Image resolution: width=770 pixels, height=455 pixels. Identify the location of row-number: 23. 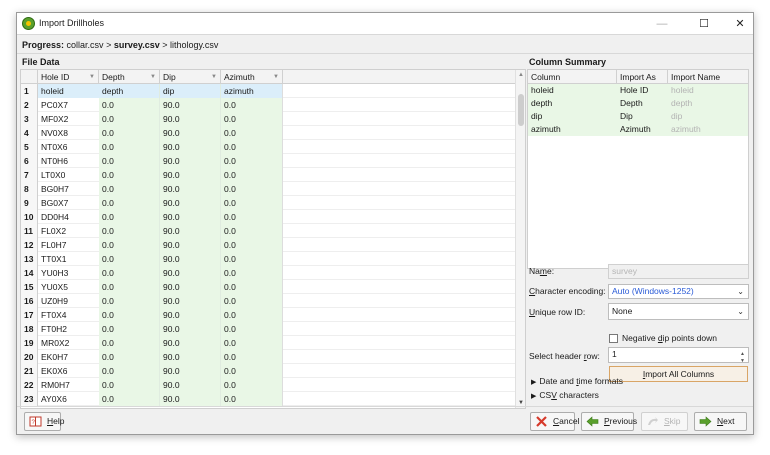
(29, 399).